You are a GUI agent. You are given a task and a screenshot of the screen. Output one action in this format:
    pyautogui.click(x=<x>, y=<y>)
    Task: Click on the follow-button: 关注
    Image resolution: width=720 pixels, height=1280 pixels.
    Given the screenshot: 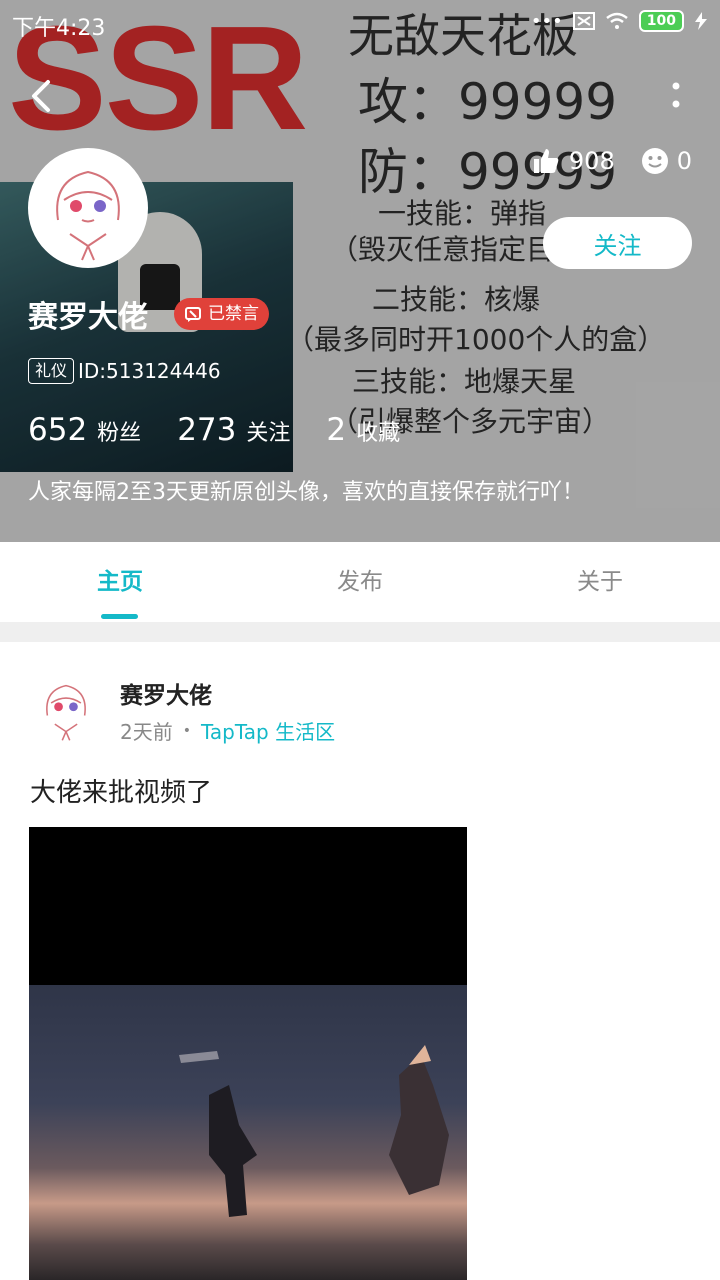 What is the action you would take?
    pyautogui.click(x=617, y=243)
    